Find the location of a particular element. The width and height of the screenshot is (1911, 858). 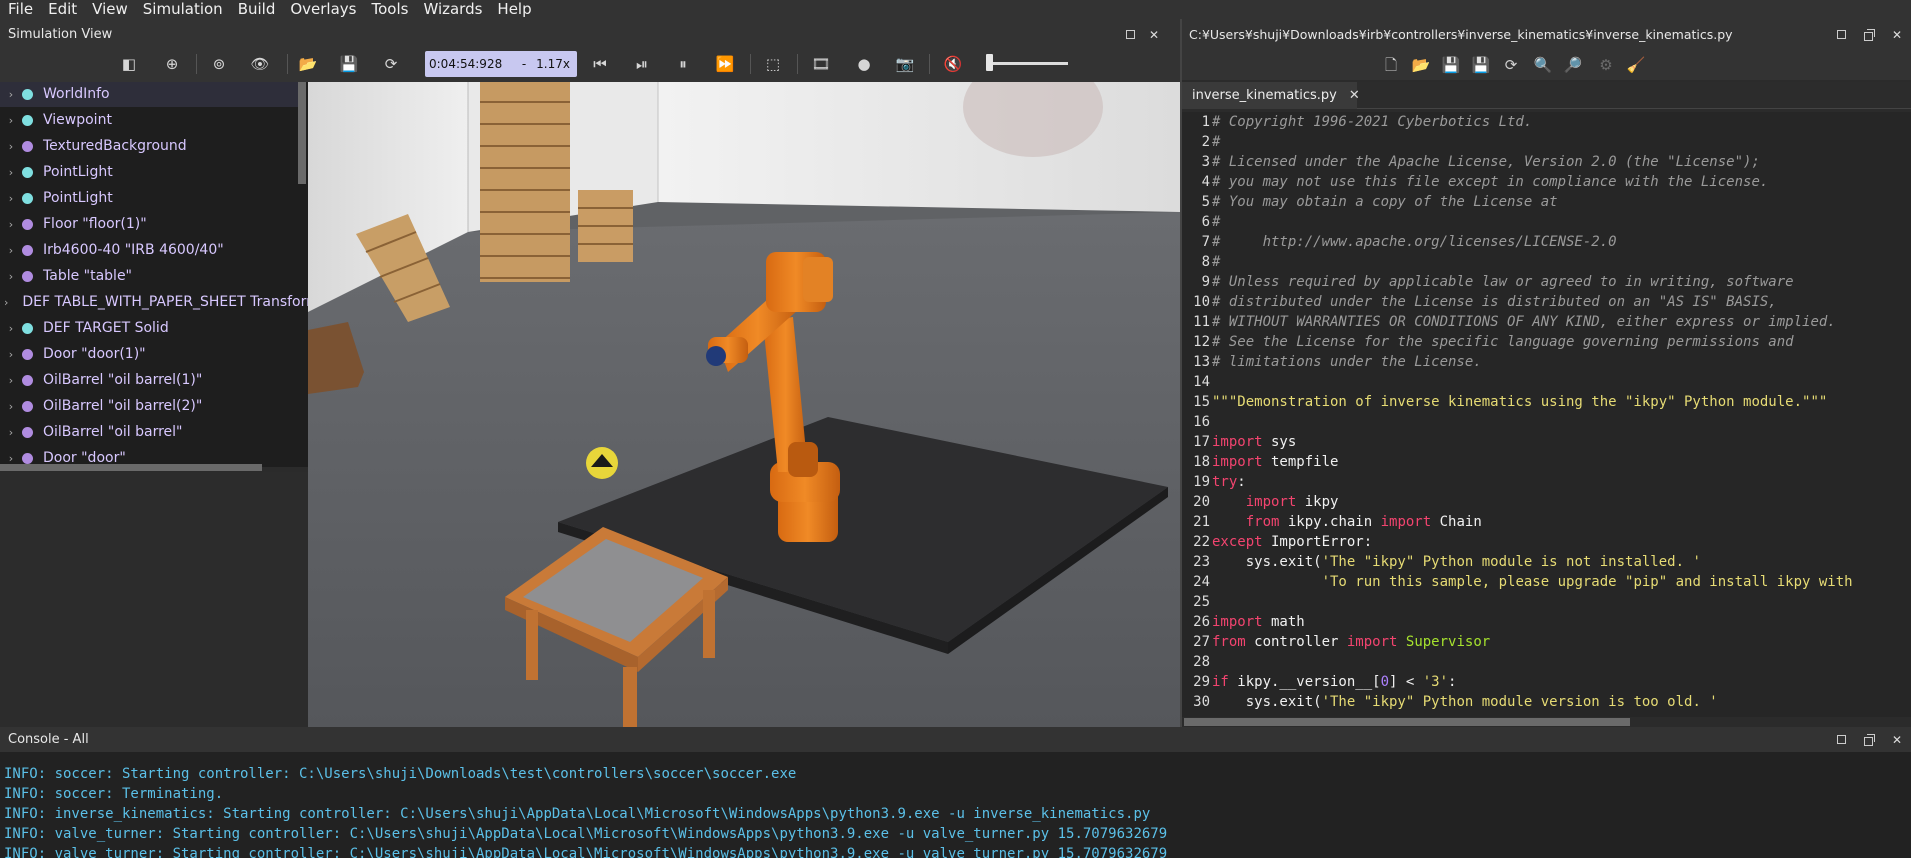

find-icon: 🔍 is located at coordinates (1543, 65).